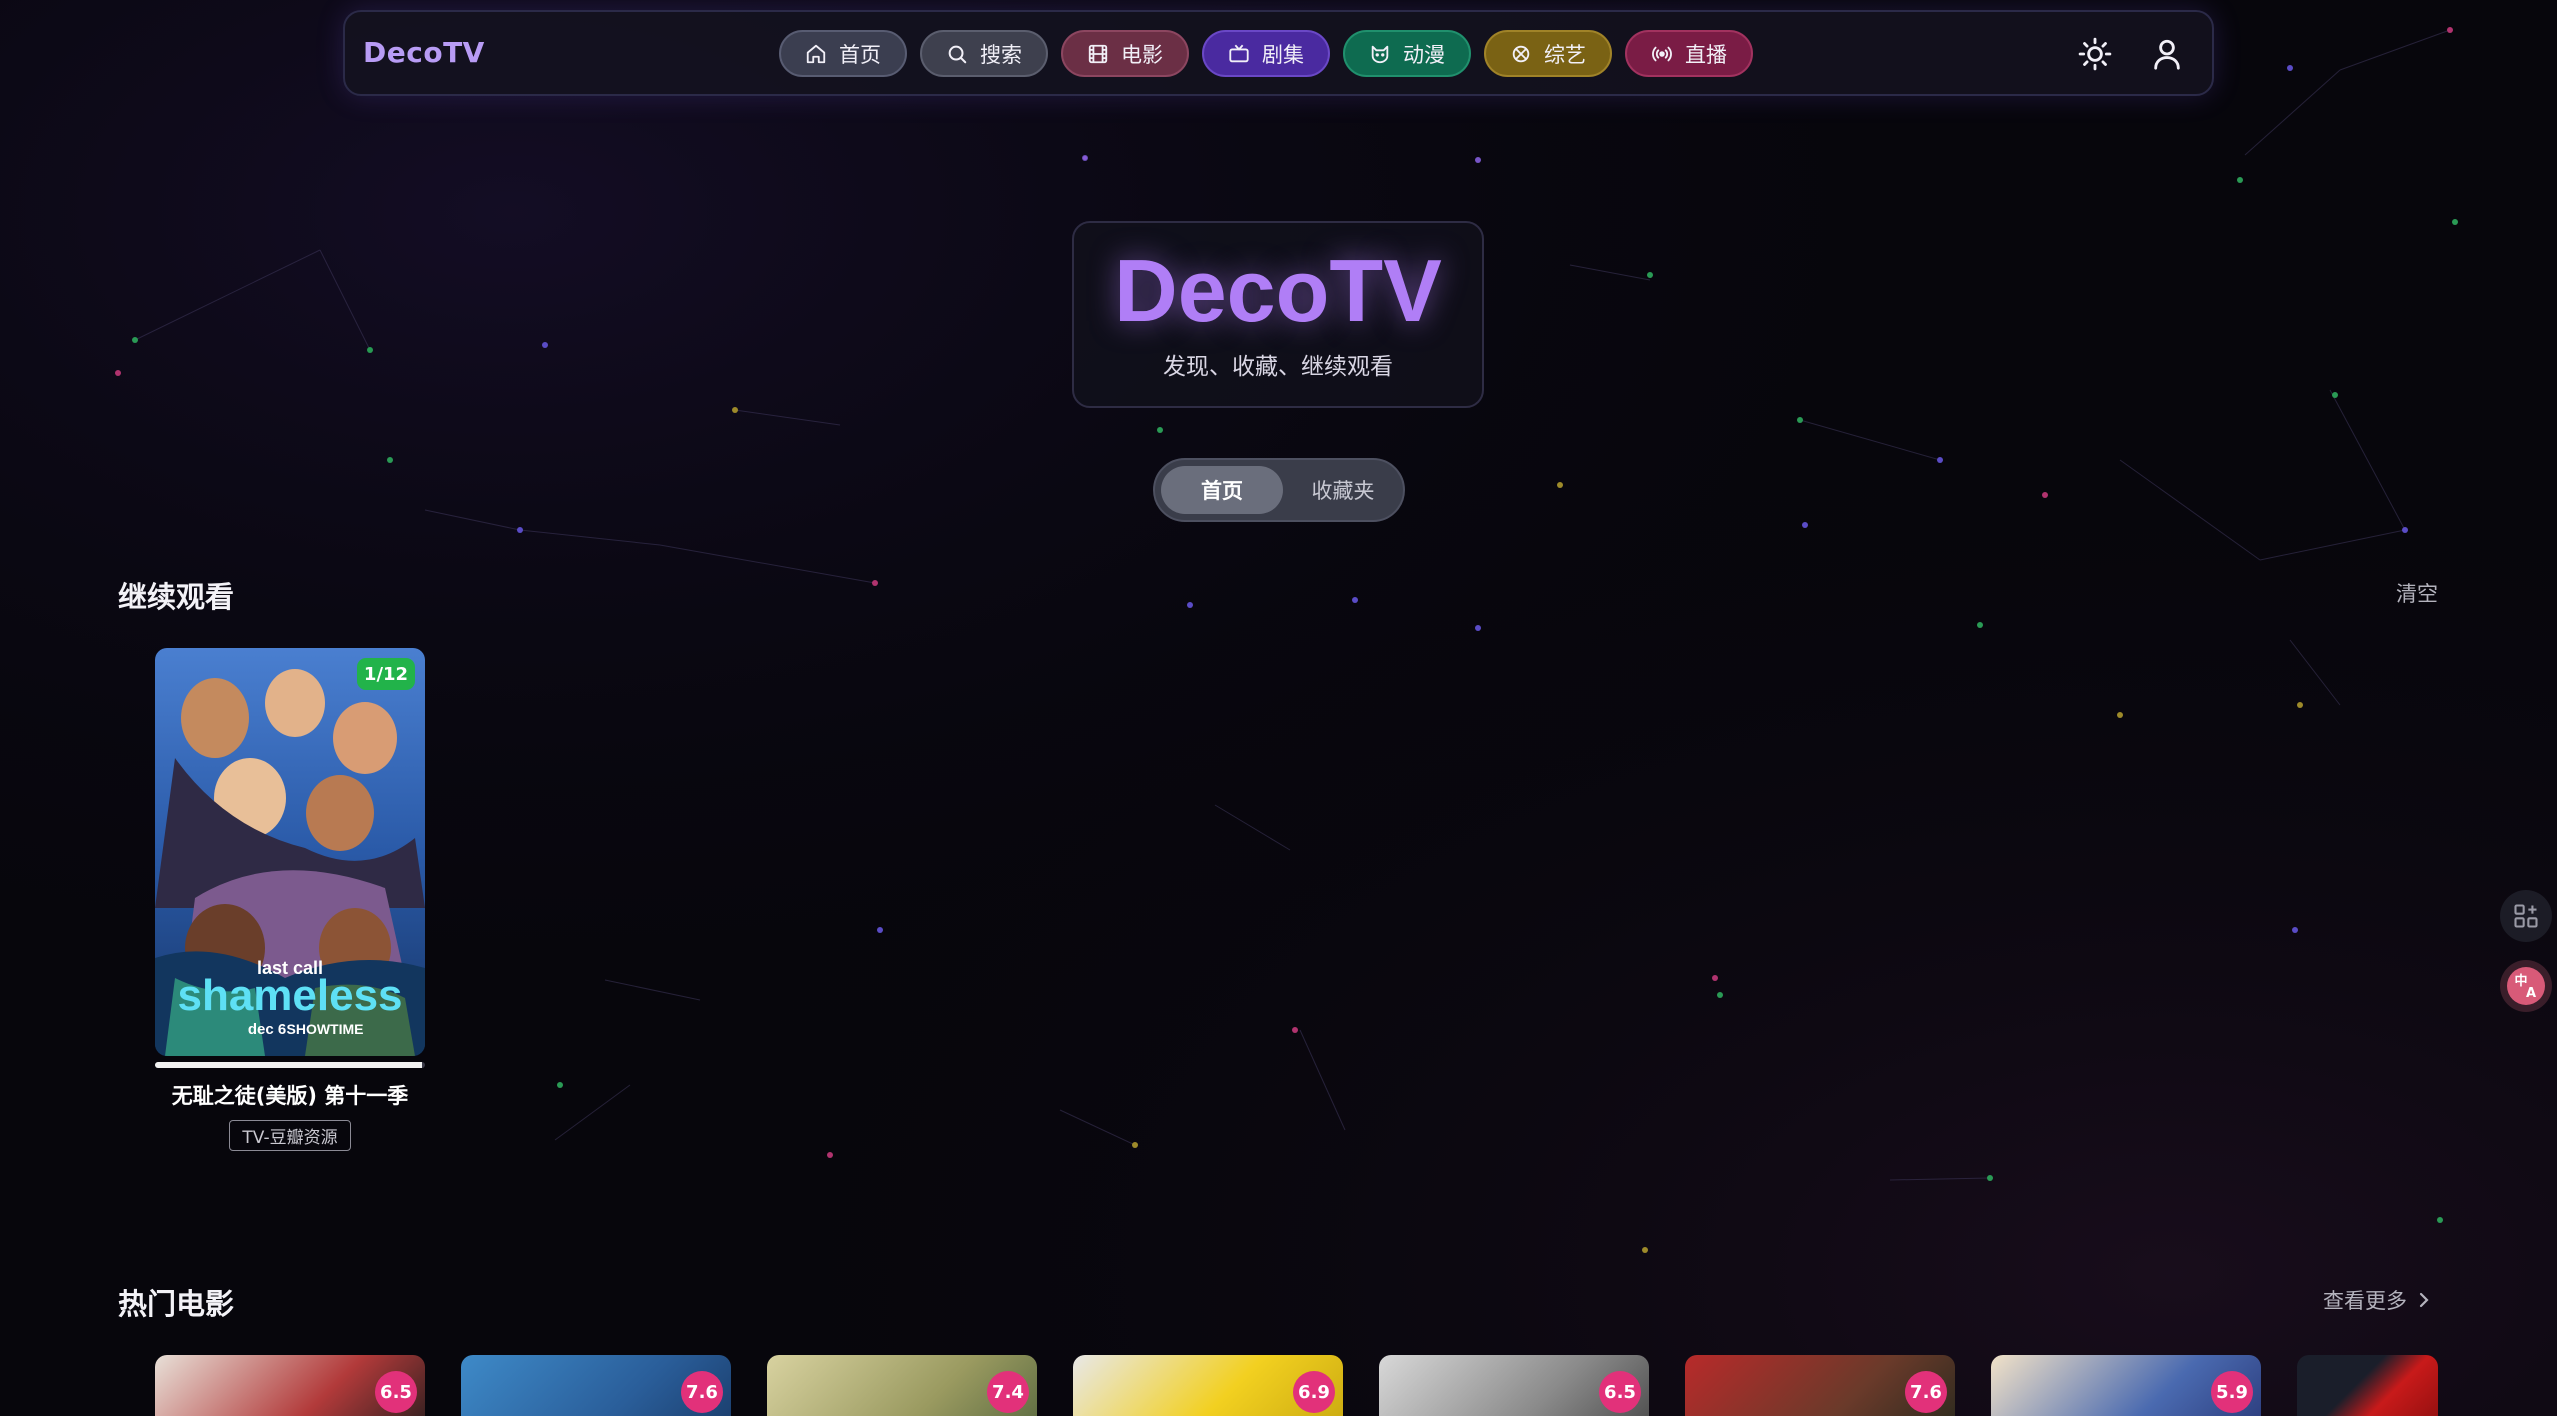 Image resolution: width=2557 pixels, height=1416 pixels. Describe the element at coordinates (1142, 54) in the screenshot. I see `nav-movie-label: 电影` at that location.